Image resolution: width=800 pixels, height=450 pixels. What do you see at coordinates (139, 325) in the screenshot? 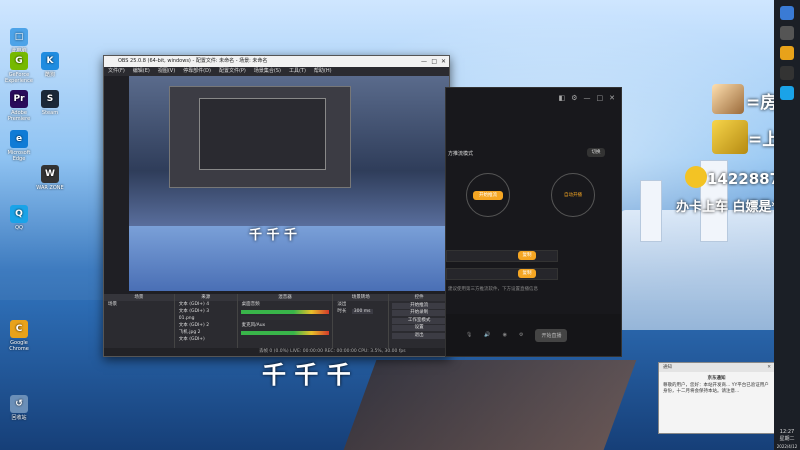
I see `scenes-panel: 场景 场景` at bounding box center [139, 325].